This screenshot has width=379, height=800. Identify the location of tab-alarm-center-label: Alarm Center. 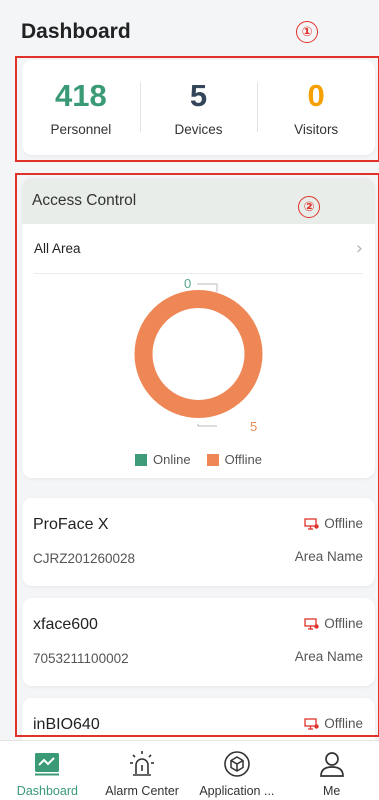
(142, 791).